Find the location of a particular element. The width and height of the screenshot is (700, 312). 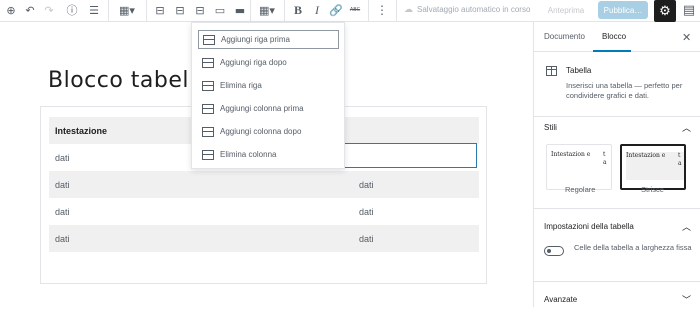

align-center-icon: ⊟ is located at coordinates (180, 10).